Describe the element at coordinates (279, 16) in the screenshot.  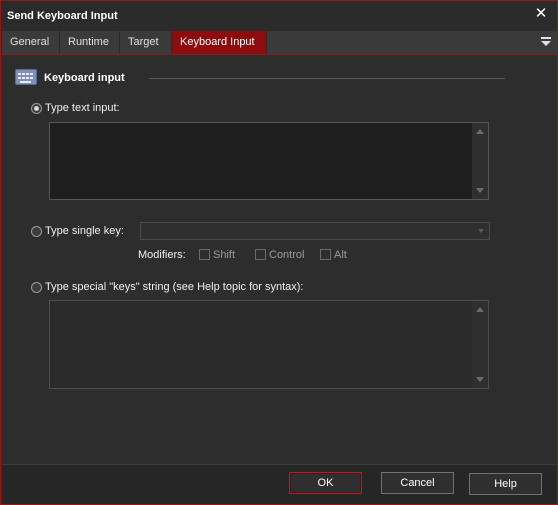
I see `title-bar: Send Keyboard Input ✕` at that location.